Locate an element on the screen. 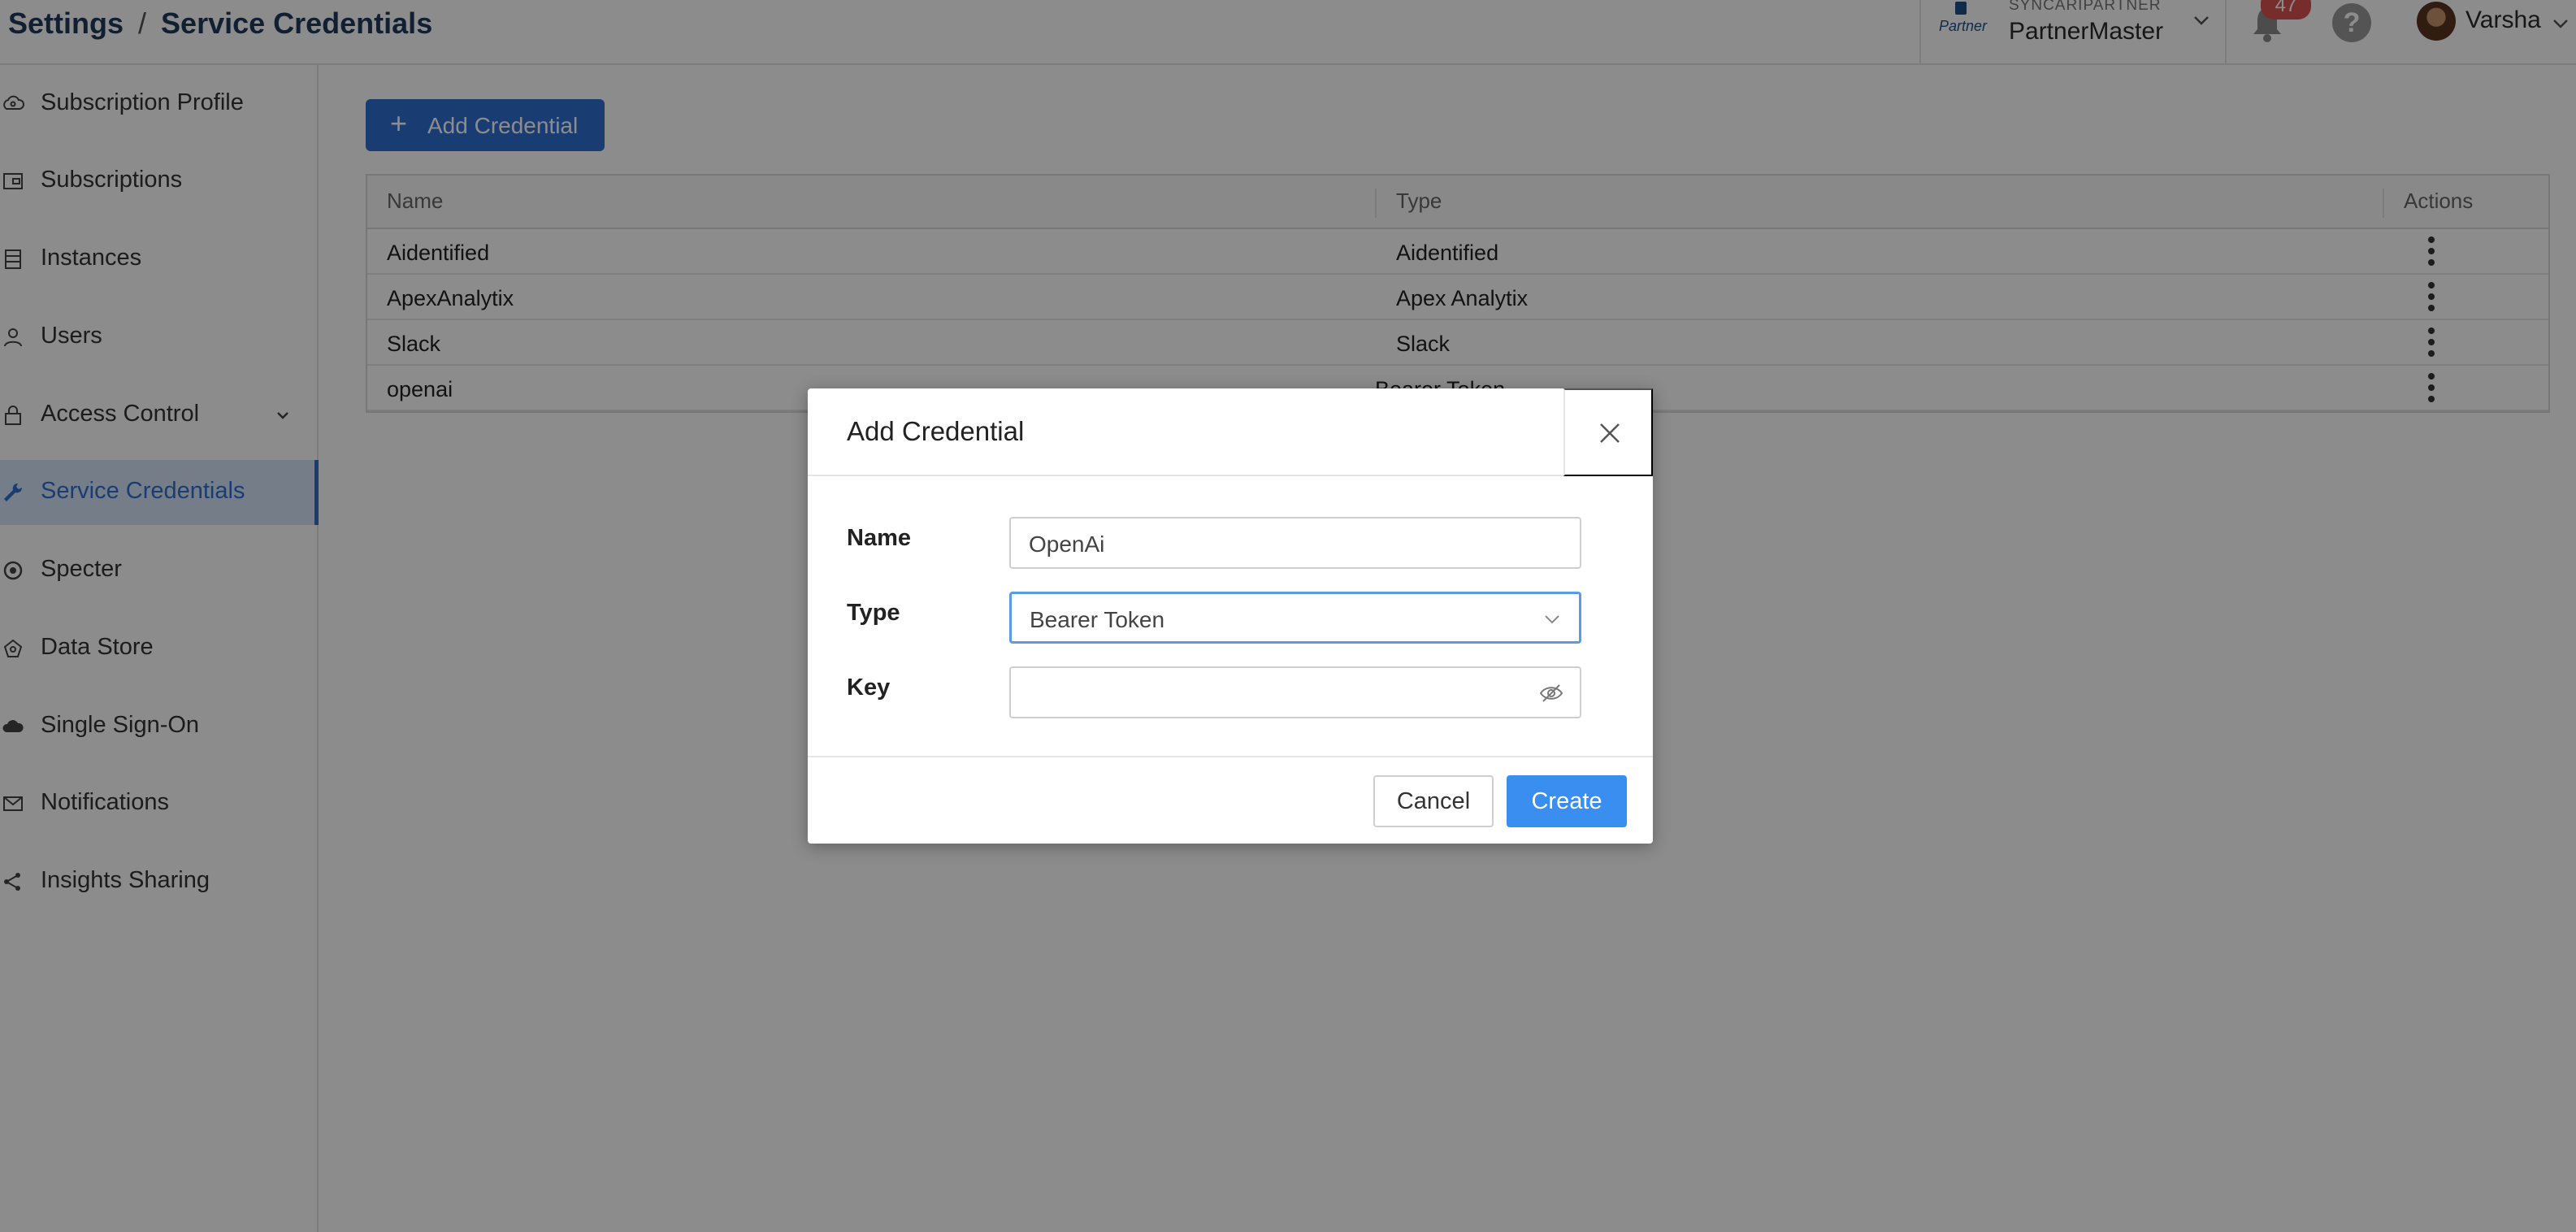 The height and width of the screenshot is (1232, 2576). chevron-down-icon is located at coordinates (1552, 620).